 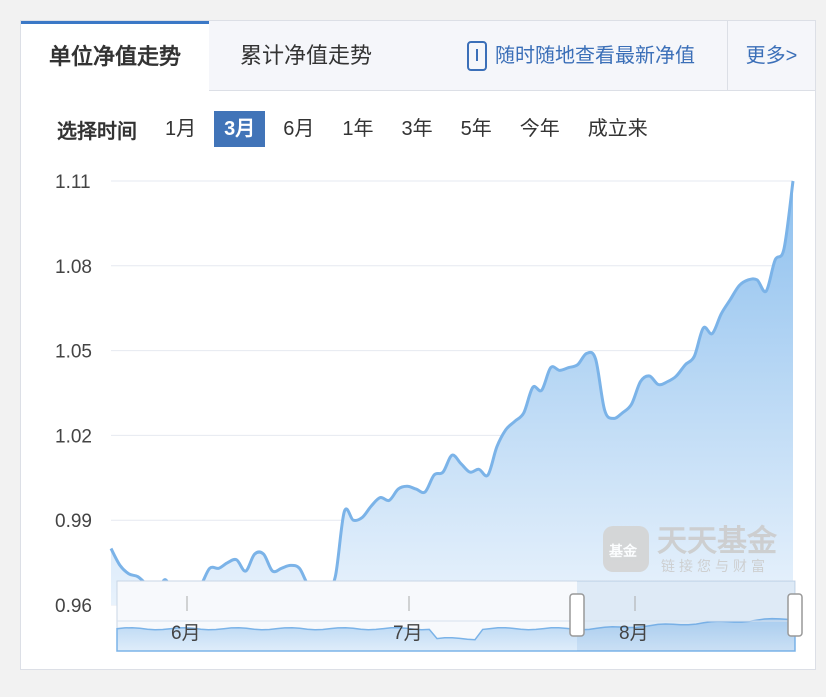 What do you see at coordinates (686, 616) in the screenshot?
I see `navigator-selection` at bounding box center [686, 616].